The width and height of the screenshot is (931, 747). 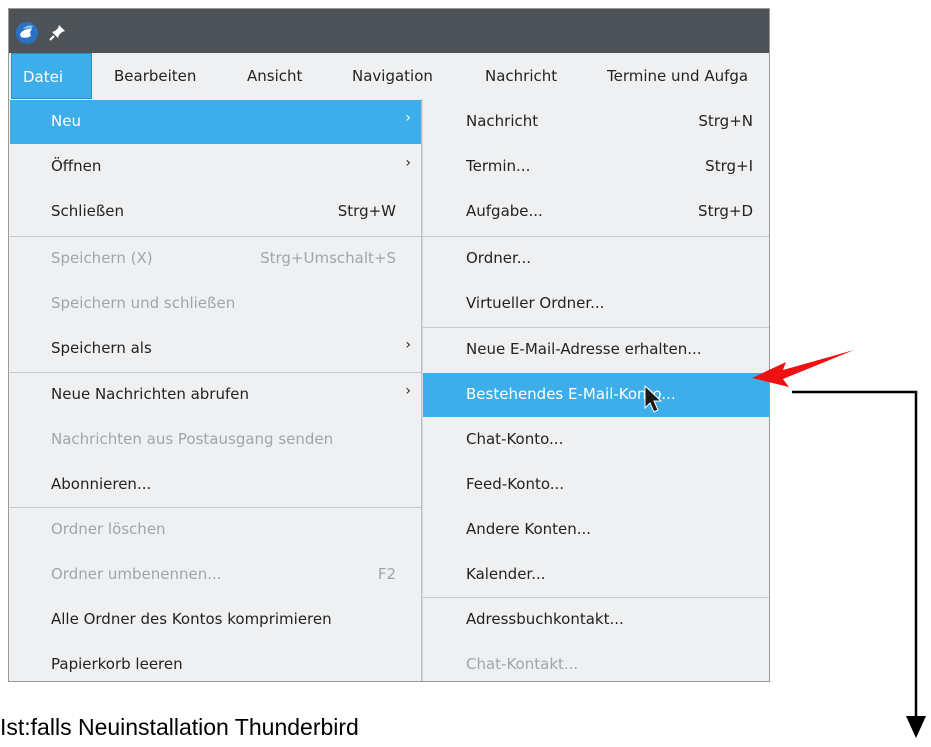 What do you see at coordinates (521, 76) in the screenshot?
I see `menu-nachricht: Nachricht` at bounding box center [521, 76].